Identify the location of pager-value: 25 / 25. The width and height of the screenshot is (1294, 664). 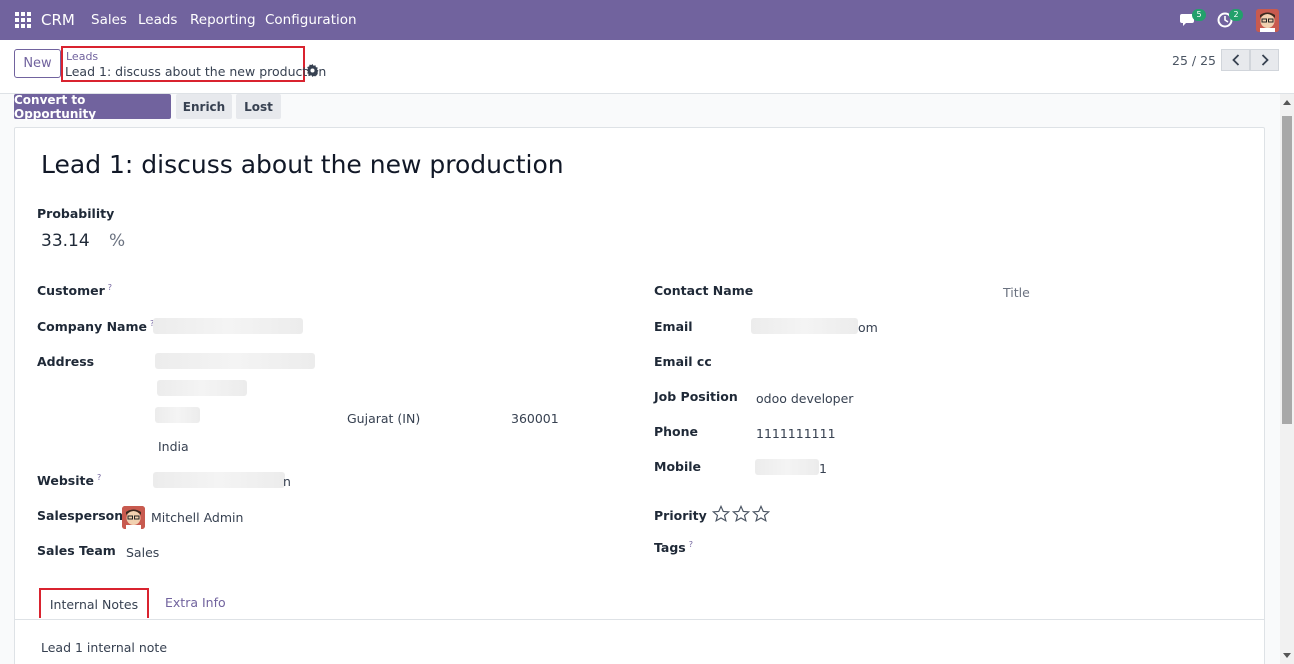
(1194, 60).